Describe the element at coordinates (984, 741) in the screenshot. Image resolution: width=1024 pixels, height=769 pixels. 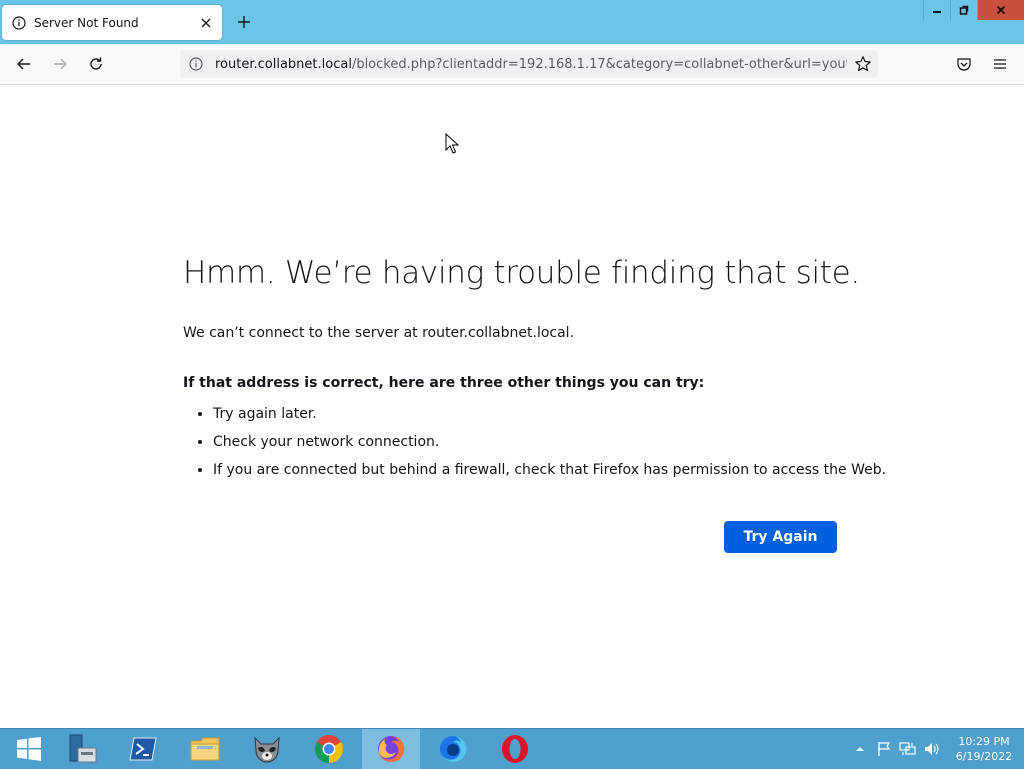
I see `clock-time: 10:29 PM` at that location.